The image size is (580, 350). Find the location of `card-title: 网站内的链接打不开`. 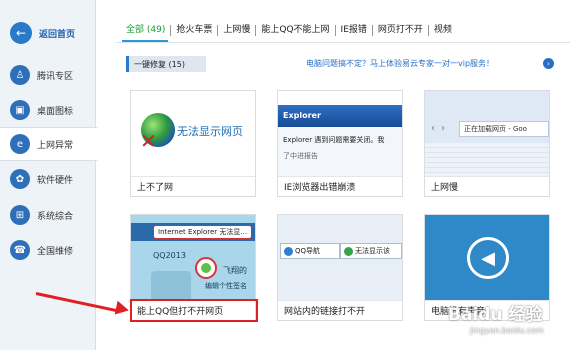

card-title: 网站内的链接打不开 is located at coordinates (340, 310).